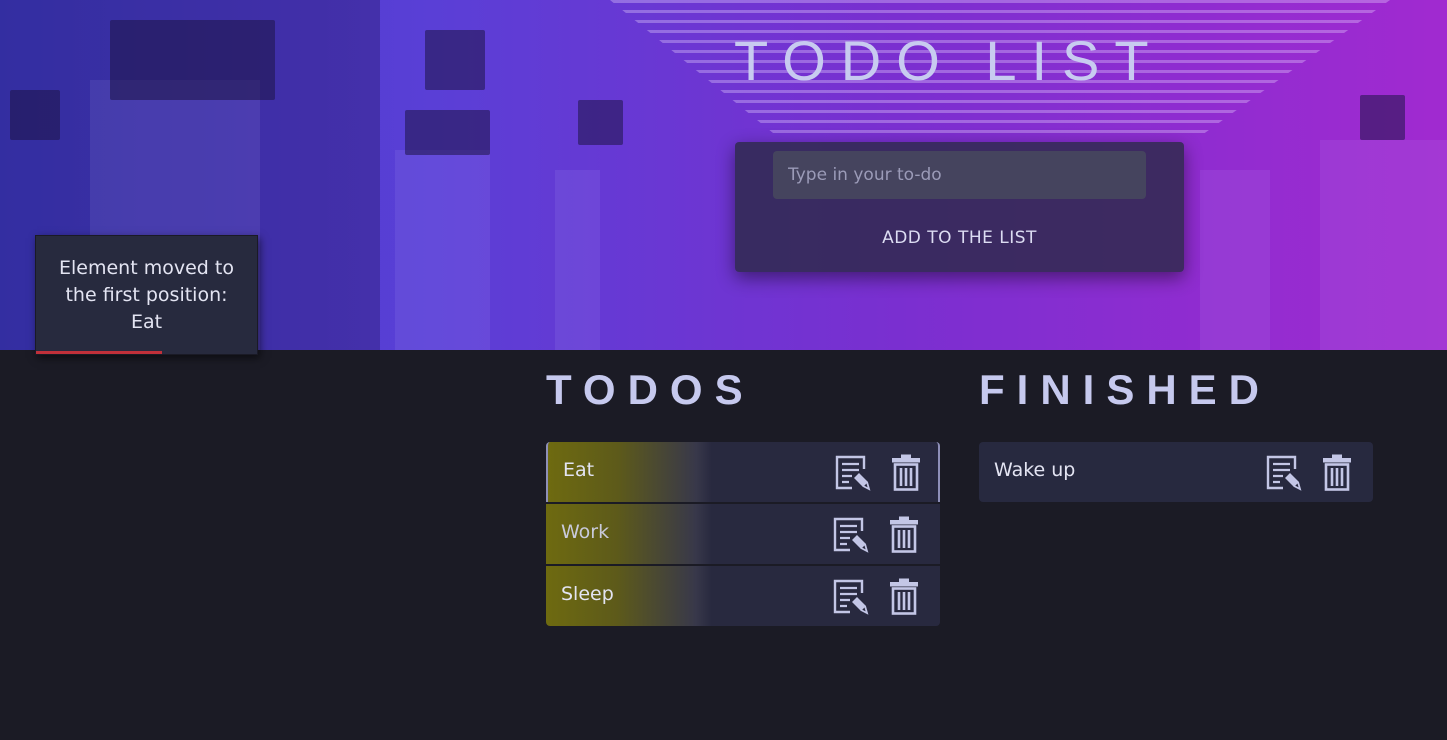 The image size is (1447, 740). I want to click on todo-list: Eat Work Sleep, so click(743, 534).